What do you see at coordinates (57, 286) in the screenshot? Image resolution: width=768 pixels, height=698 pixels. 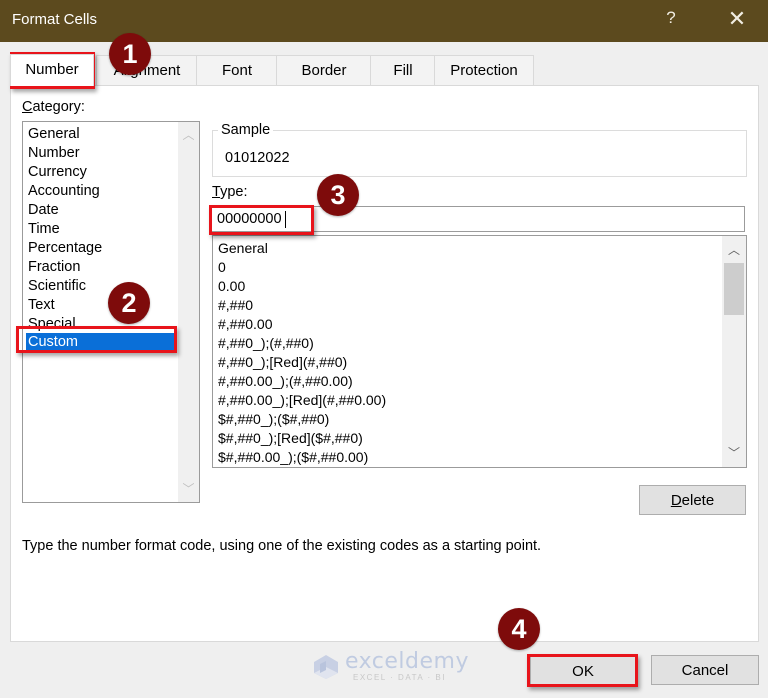 I see `category-item-scientific: Scientific` at bounding box center [57, 286].